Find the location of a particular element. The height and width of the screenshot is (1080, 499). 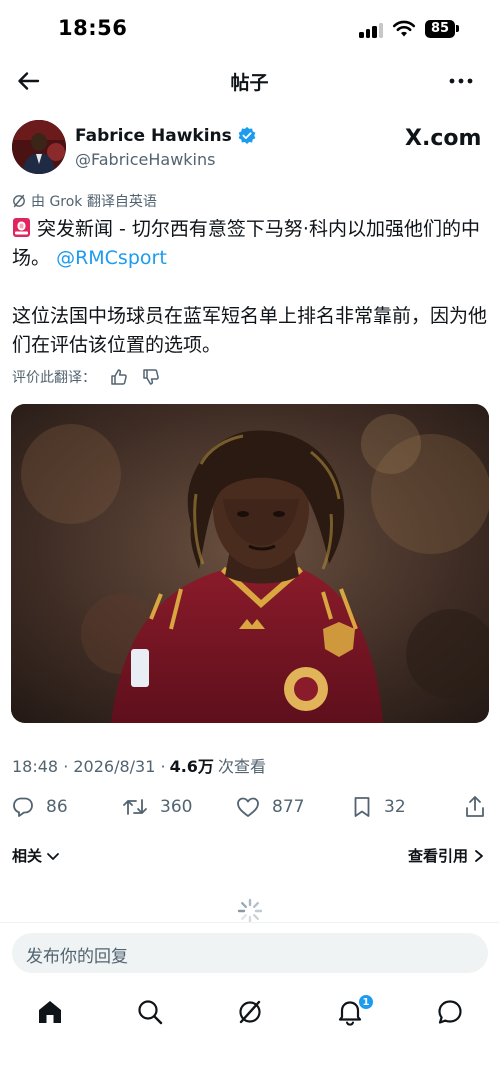

translation-notice-text: 由 Grok 翻译自英语 is located at coordinates (94, 202).